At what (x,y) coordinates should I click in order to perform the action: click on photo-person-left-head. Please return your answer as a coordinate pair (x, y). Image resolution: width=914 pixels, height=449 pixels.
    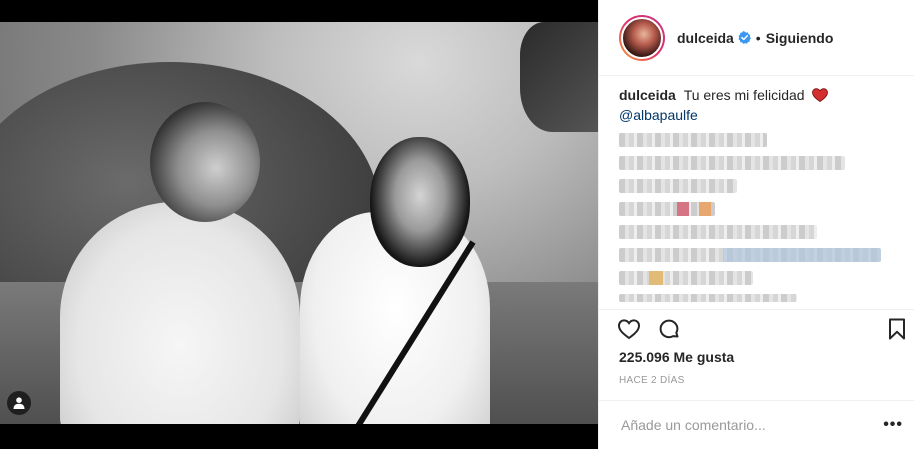
    Looking at the image, I should click on (205, 162).